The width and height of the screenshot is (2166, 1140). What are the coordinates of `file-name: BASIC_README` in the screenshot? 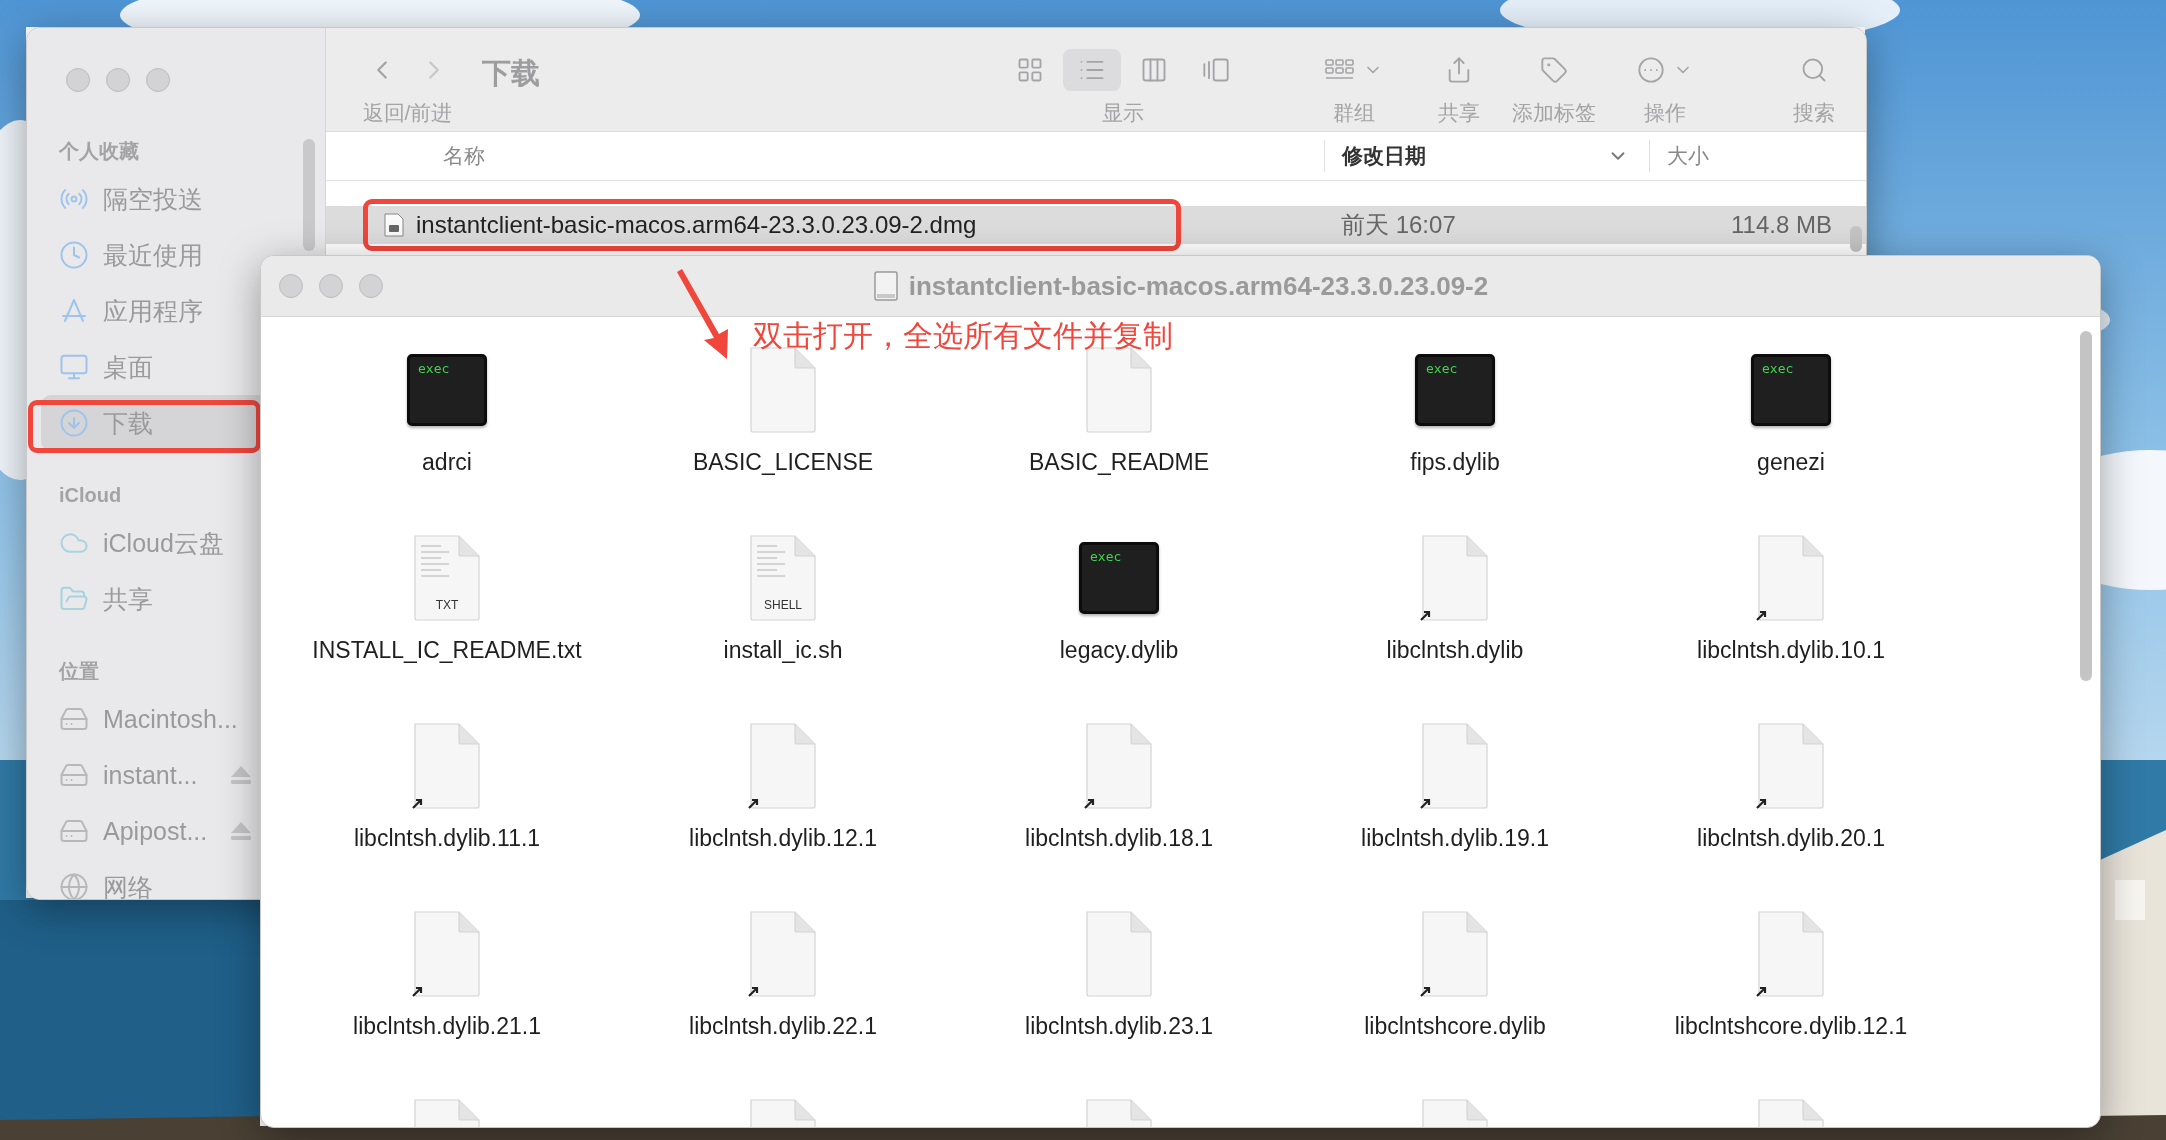 It's located at (1119, 462).